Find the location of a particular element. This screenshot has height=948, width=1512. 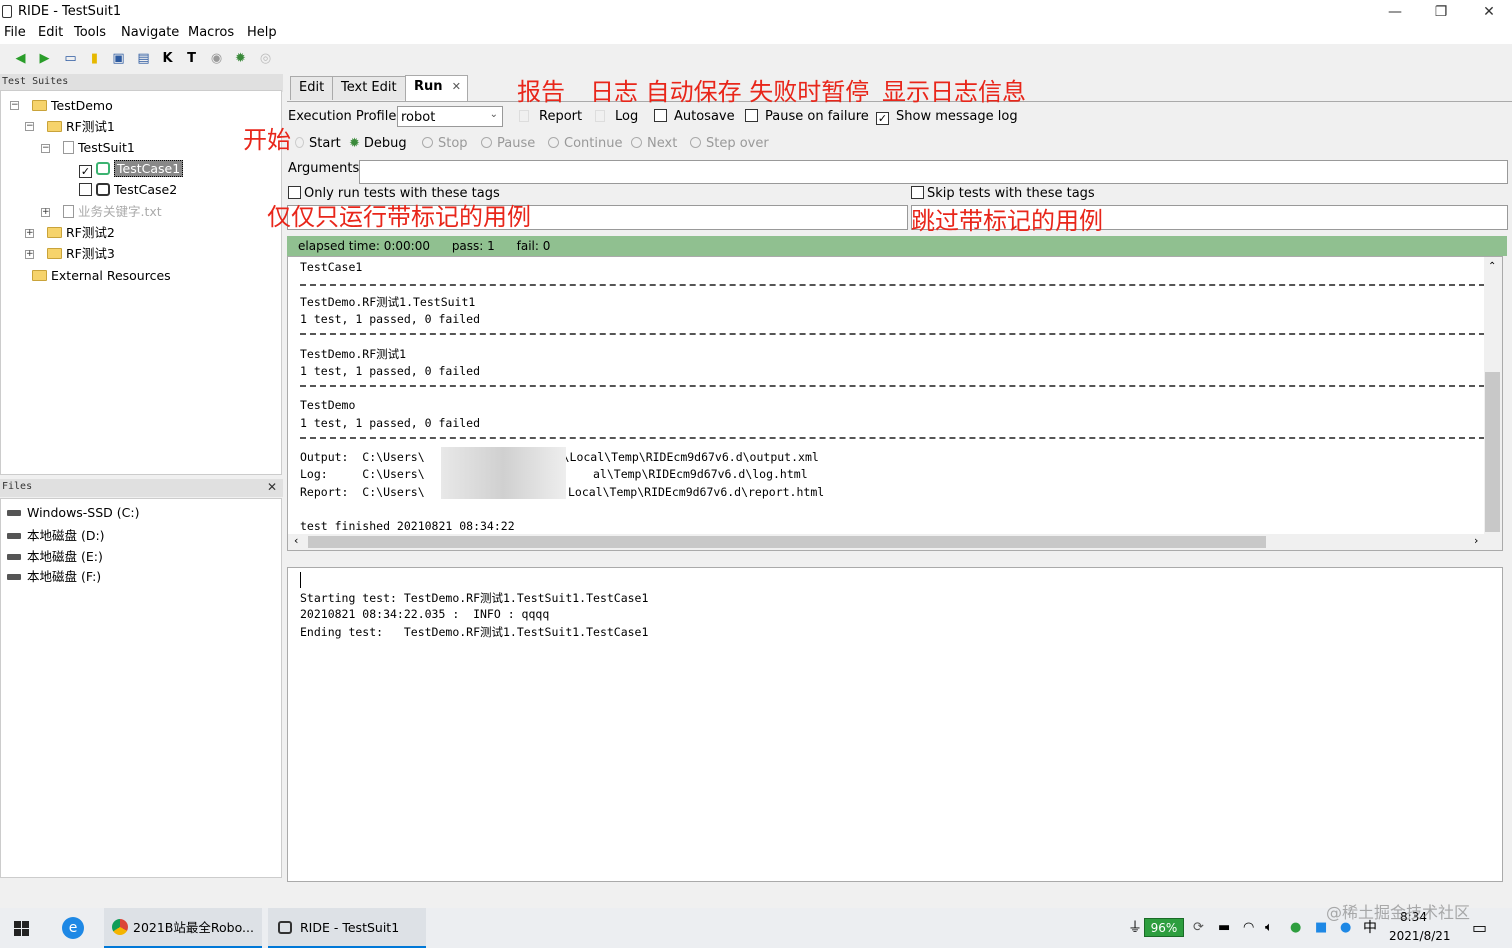

checkbox-icon is located at coordinates (85, 189).